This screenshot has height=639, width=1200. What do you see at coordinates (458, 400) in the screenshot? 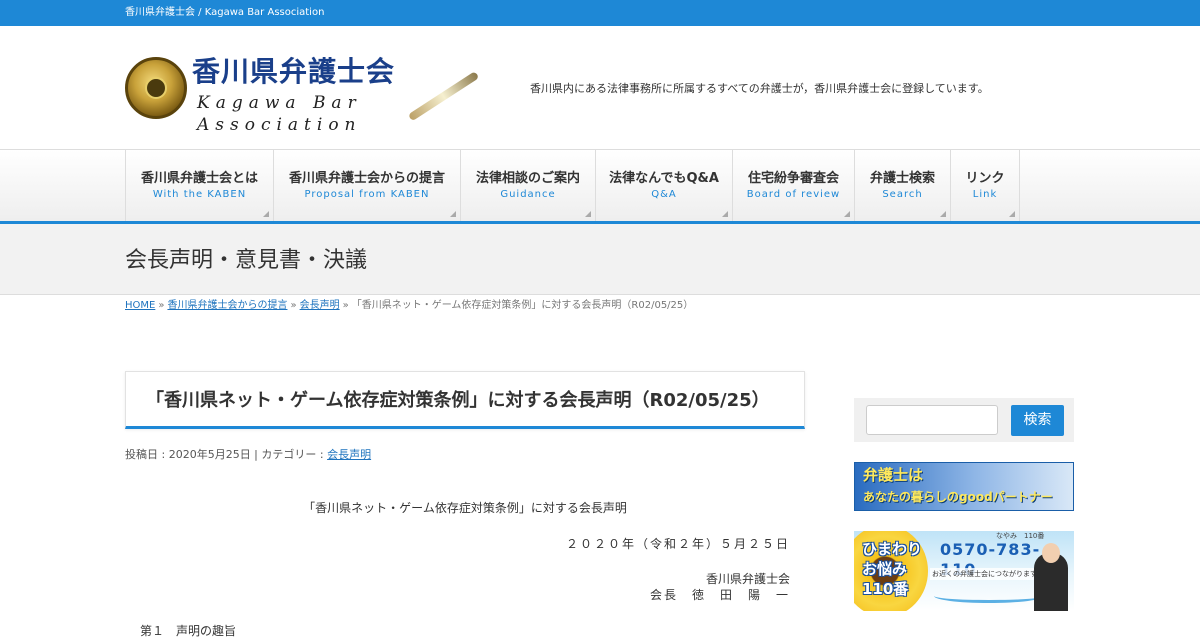
I see `post-title: 「香川県ネット・ゲーム依存症対策条例」に対する会長声明（R02/05/25）` at bounding box center [458, 400].